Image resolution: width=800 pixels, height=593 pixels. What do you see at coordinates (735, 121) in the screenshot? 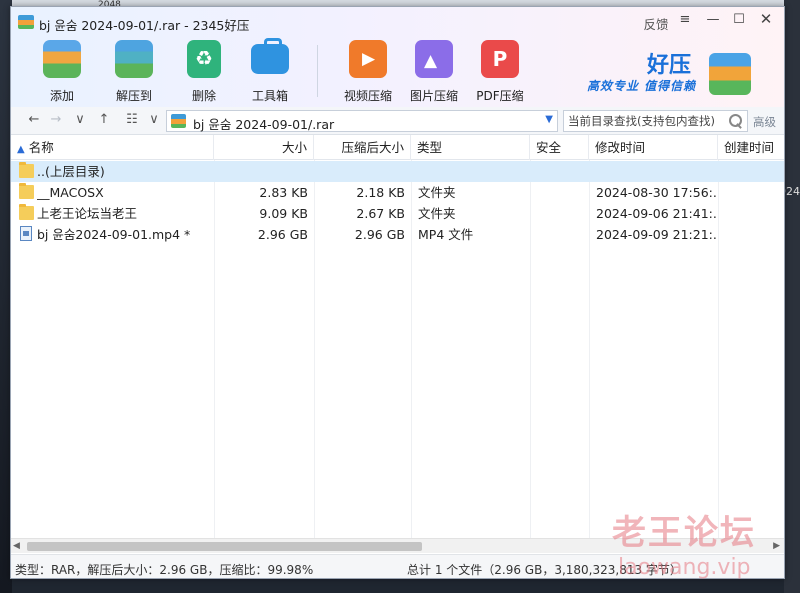
I see `search-icon` at bounding box center [735, 121].